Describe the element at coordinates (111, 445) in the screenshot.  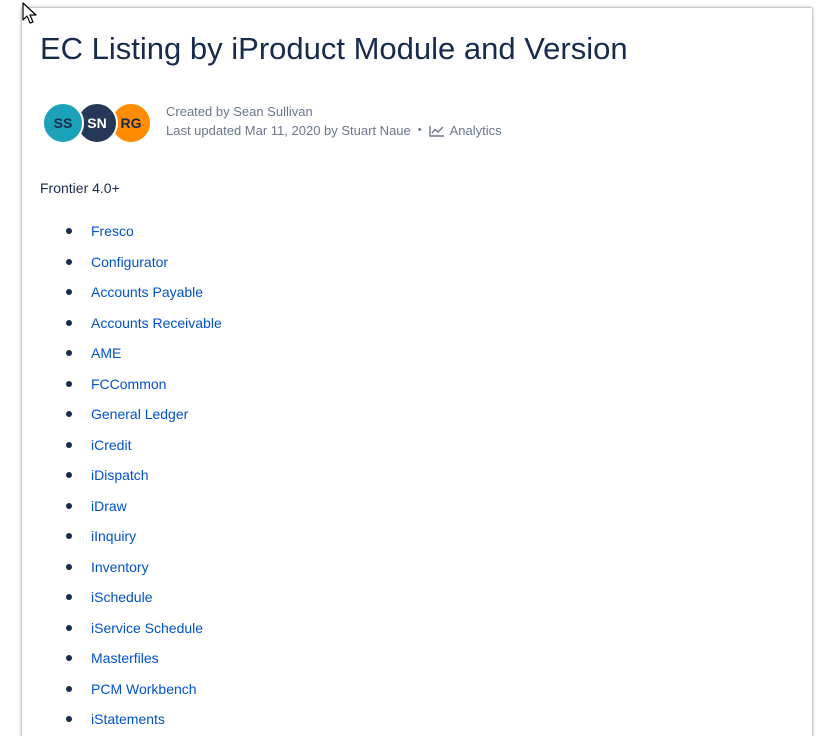
I see `module-link: iCredit` at that location.